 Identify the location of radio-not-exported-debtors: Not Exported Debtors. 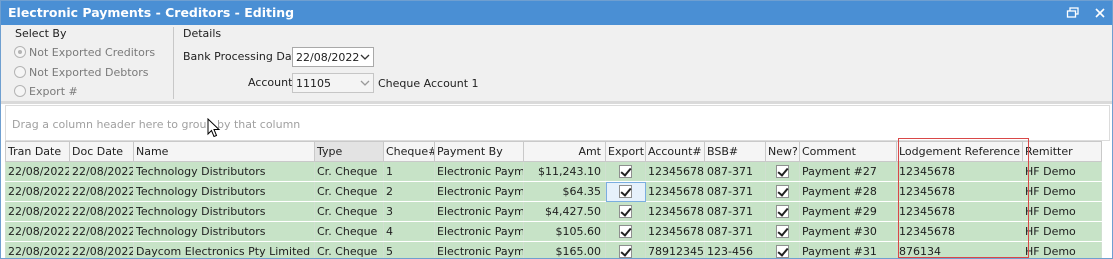
(81, 72).